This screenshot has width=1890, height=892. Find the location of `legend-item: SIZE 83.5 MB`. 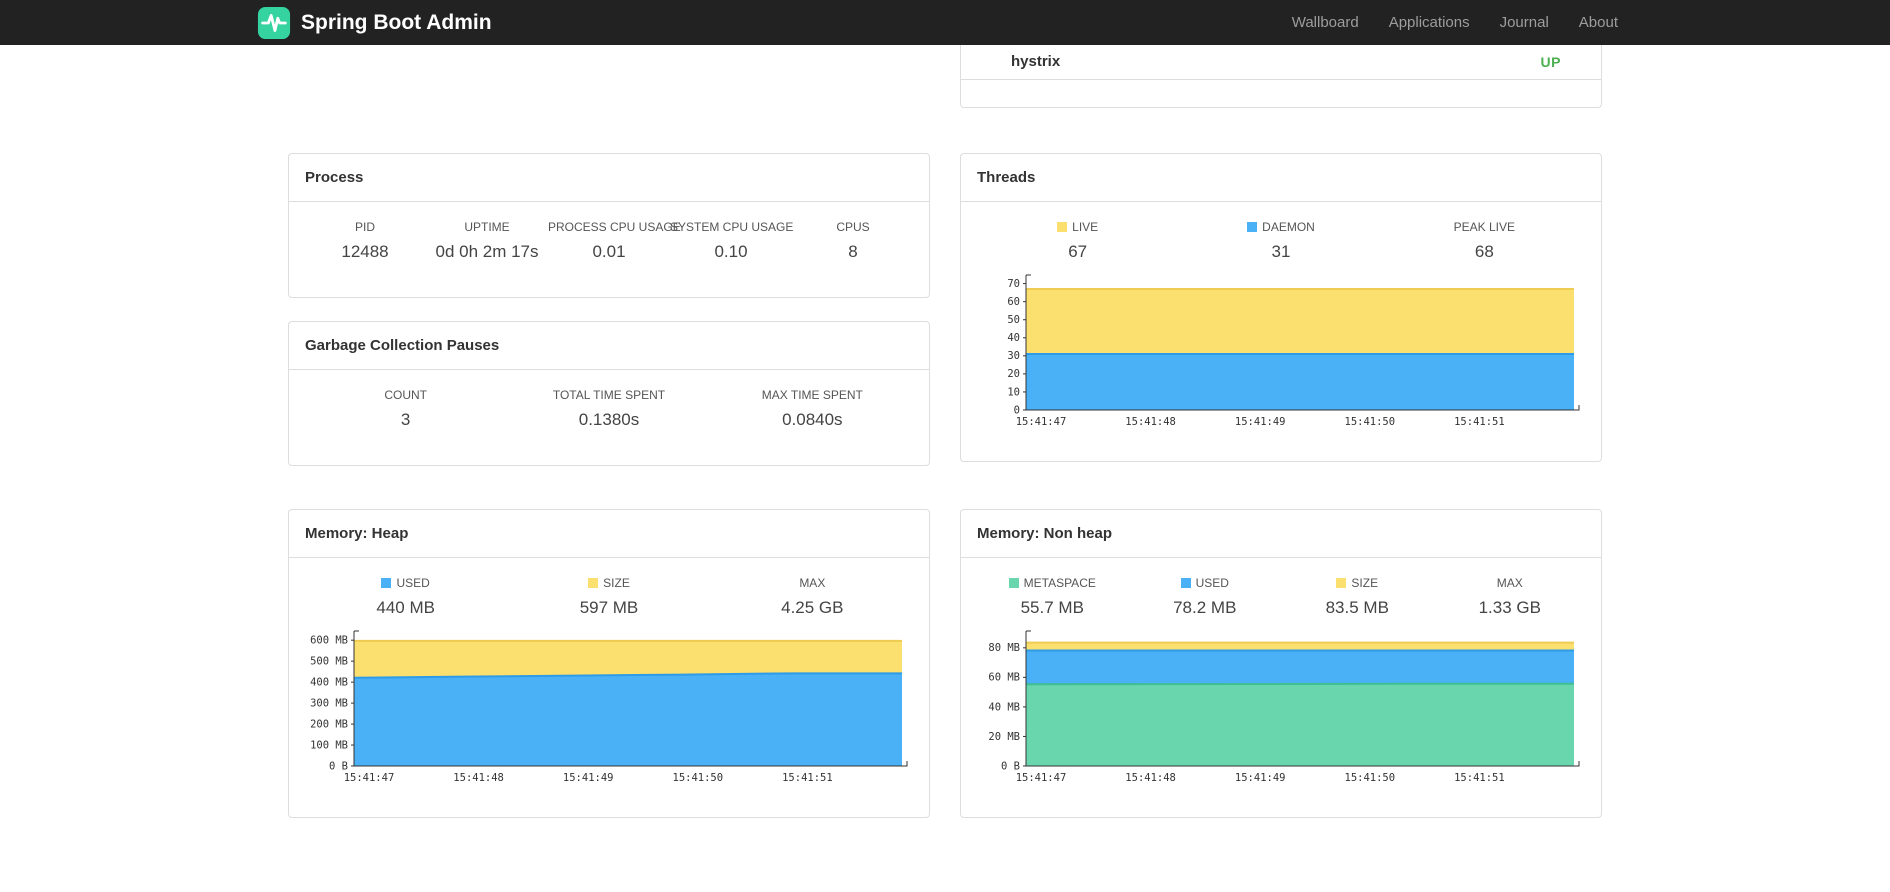

legend-item: SIZE 83.5 MB is located at coordinates (1357, 597).